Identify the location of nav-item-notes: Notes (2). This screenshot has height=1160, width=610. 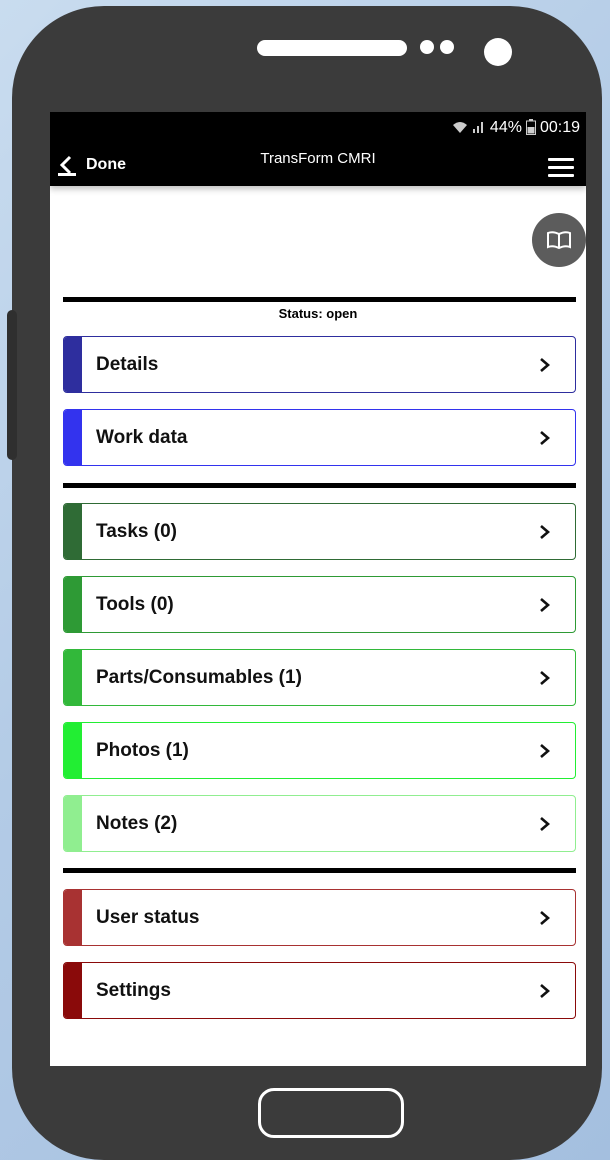
(319, 823).